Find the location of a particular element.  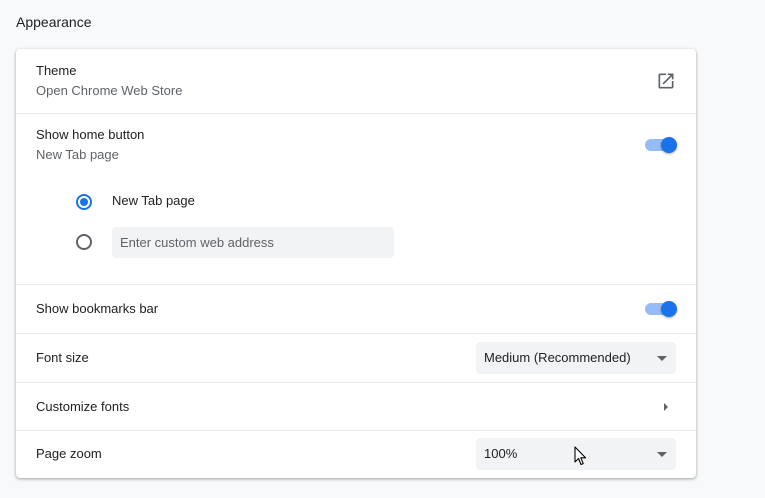

chevron-right-icon is located at coordinates (666, 407).